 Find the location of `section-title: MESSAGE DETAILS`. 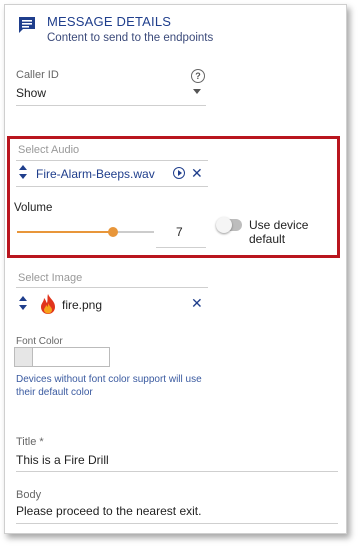

section-title: MESSAGE DETAILS is located at coordinates (109, 21).